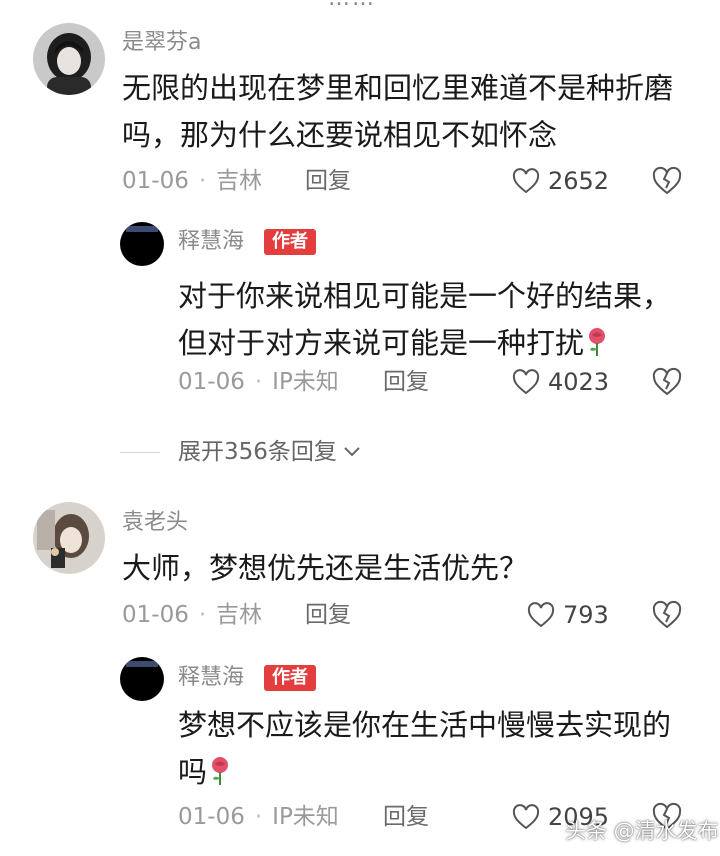  Describe the element at coordinates (155, 523) in the screenshot. I see `username: 袁老头` at that location.